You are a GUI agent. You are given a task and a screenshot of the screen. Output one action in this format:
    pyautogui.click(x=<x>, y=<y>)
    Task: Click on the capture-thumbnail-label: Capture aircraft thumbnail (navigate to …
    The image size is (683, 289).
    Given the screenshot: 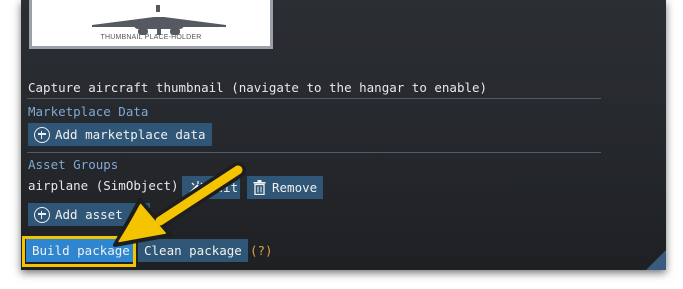 What is the action you would take?
    pyautogui.click(x=258, y=87)
    